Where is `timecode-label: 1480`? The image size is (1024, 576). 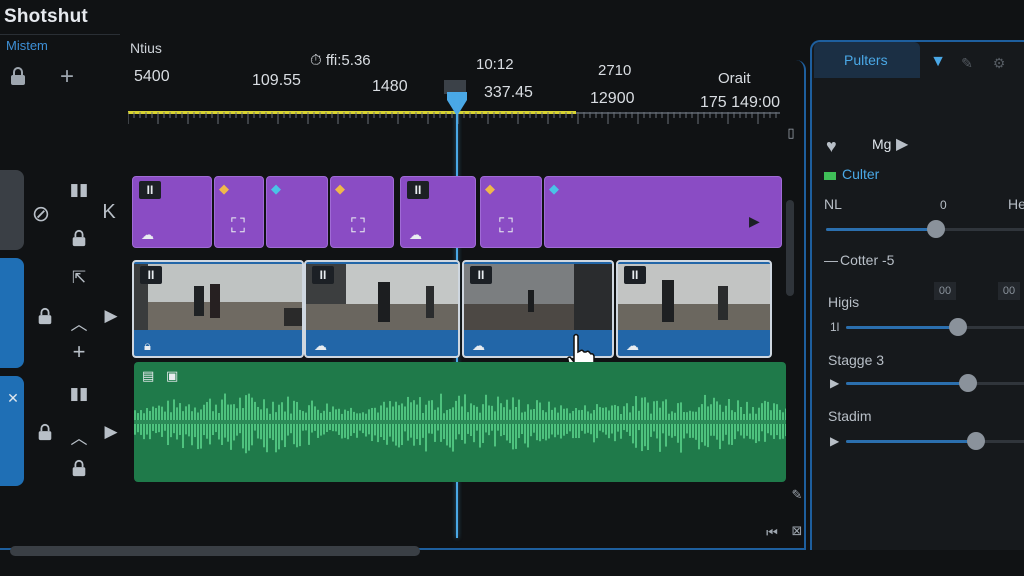
timecode-label: 1480 is located at coordinates (390, 86).